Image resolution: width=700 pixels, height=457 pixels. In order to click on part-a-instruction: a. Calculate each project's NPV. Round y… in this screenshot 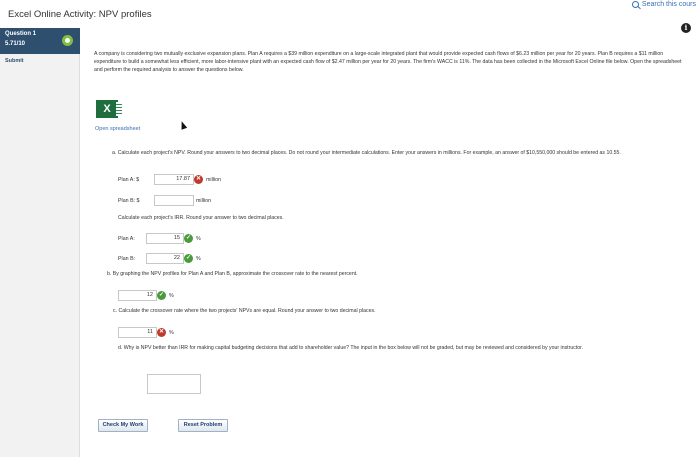, I will do `click(366, 153)`.